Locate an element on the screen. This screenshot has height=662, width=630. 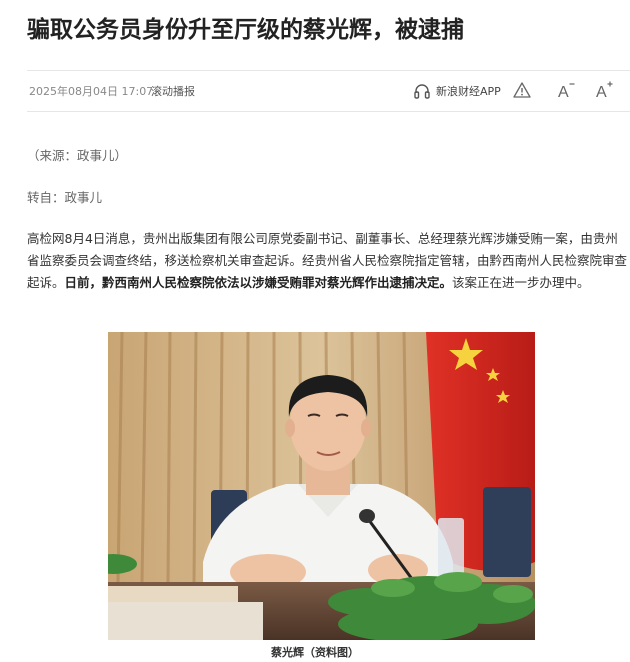
article-title: 骗取公务员身份升至厅级的蔡光辉，被逮捕 is located at coordinates (245, 30).